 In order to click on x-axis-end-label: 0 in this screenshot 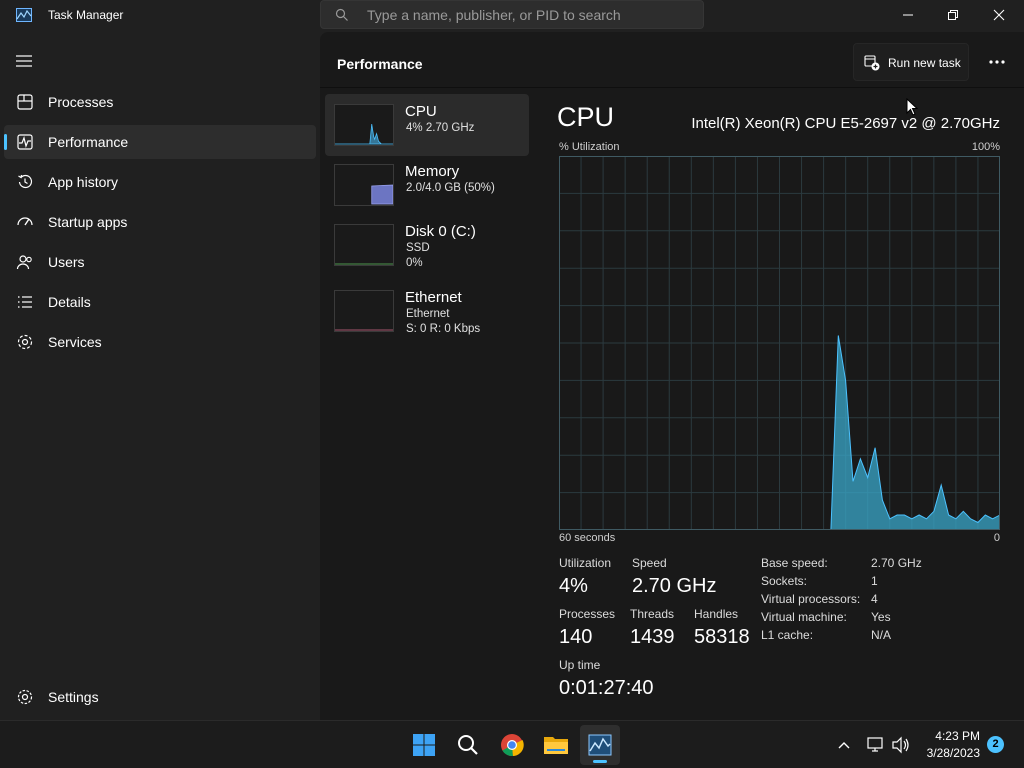, I will do `click(996, 538)`.